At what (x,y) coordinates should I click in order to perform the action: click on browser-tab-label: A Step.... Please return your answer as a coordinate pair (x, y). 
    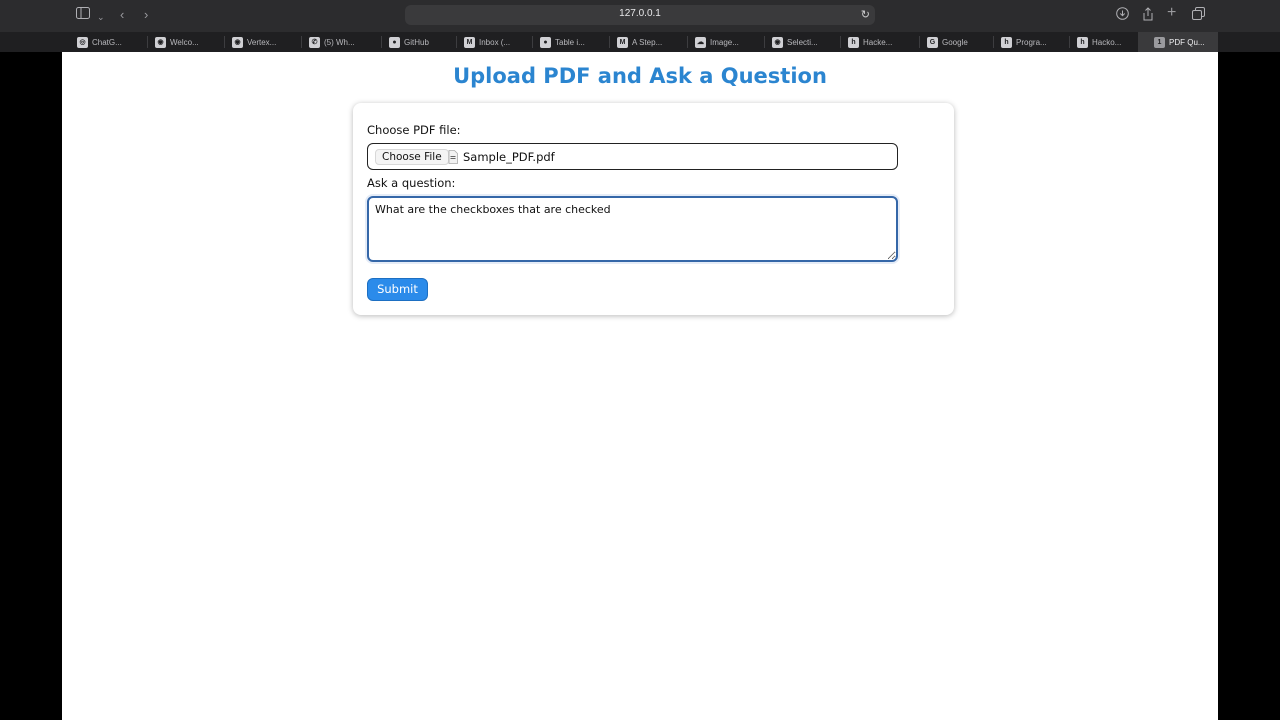
    Looking at the image, I should click on (647, 42).